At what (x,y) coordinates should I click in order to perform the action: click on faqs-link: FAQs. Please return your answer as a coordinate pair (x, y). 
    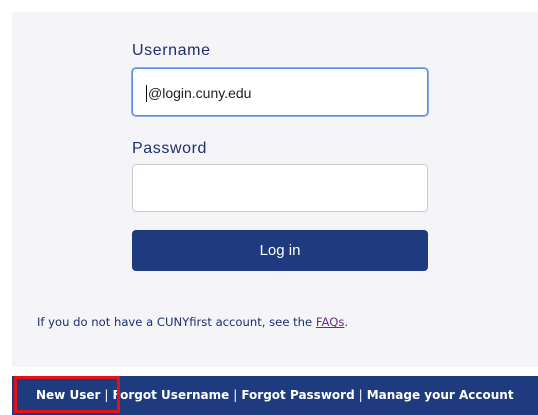
    Looking at the image, I should click on (330, 322).